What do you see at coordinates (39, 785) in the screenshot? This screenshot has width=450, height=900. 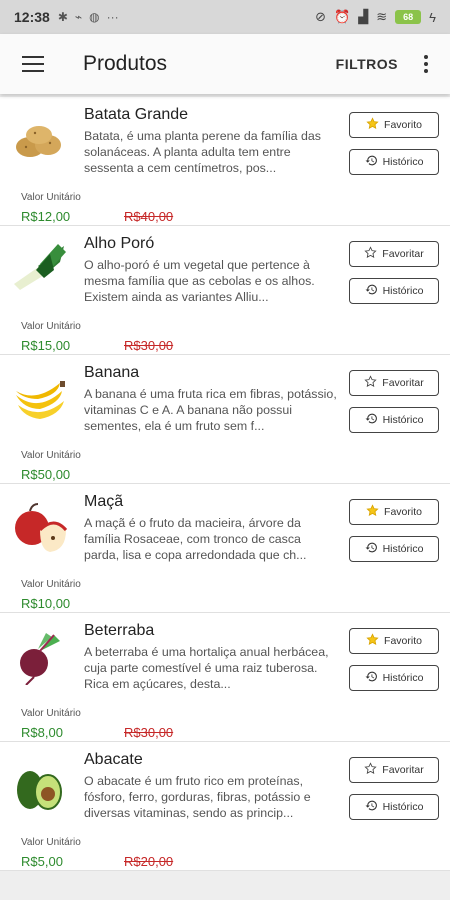 I see `avocado-icon` at bounding box center [39, 785].